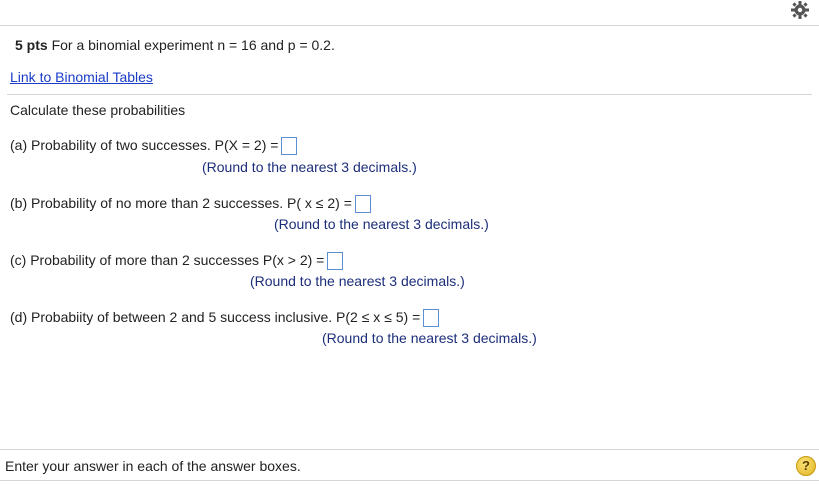  I want to click on help-icon: ?, so click(806, 466).